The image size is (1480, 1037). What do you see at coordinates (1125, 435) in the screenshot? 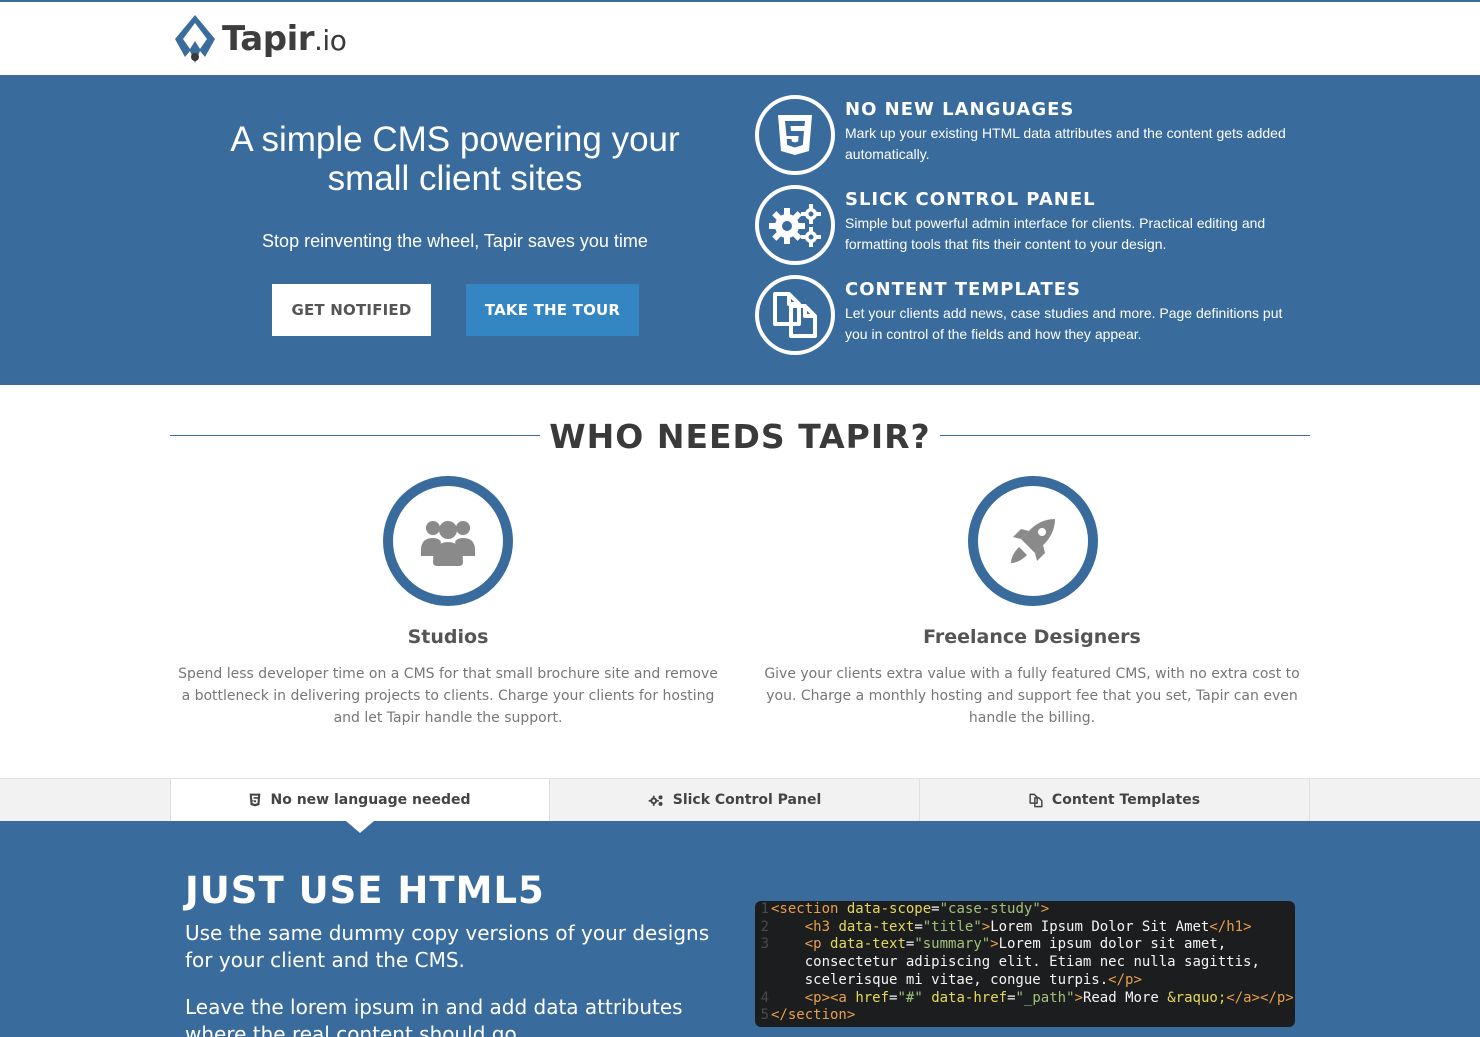
I see `divider-right` at bounding box center [1125, 435].